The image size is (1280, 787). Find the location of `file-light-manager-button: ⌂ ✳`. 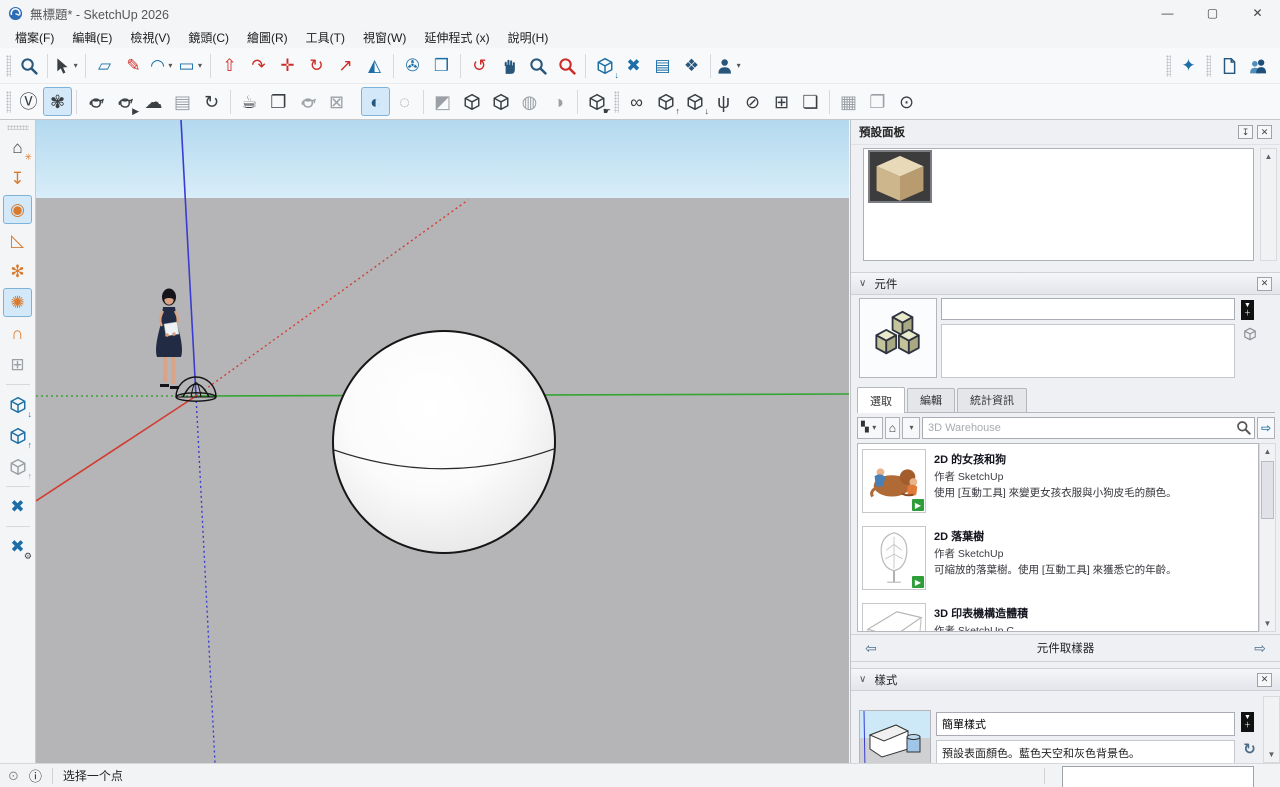

file-light-manager-button: ⌂ ✳ is located at coordinates (17, 147).